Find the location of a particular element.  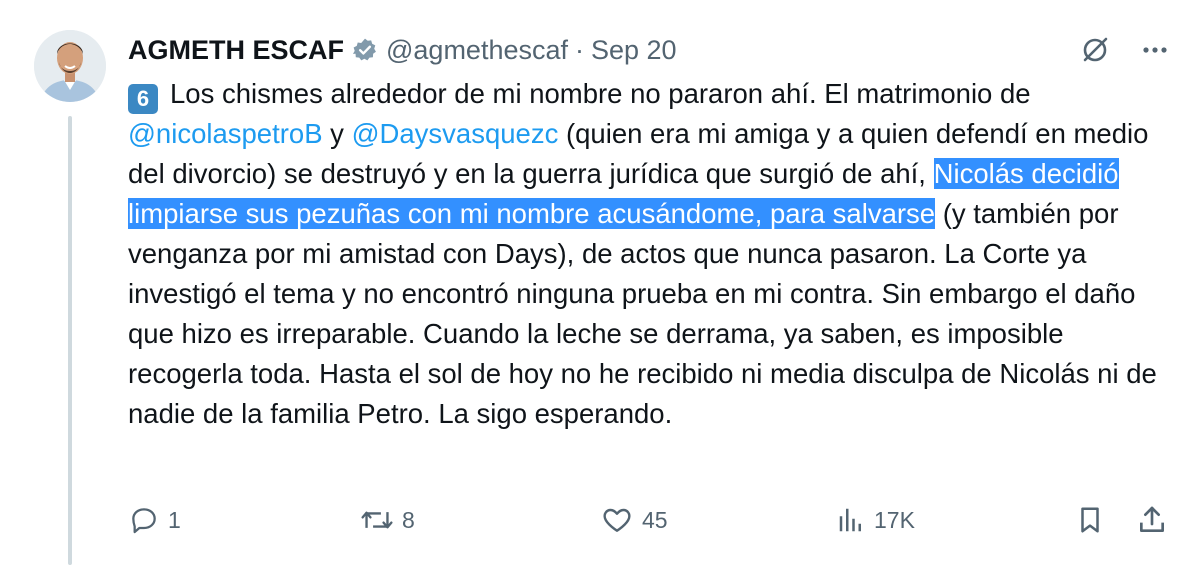

tweet-actions: 1 8 45 17K is located at coordinates (650, 520).